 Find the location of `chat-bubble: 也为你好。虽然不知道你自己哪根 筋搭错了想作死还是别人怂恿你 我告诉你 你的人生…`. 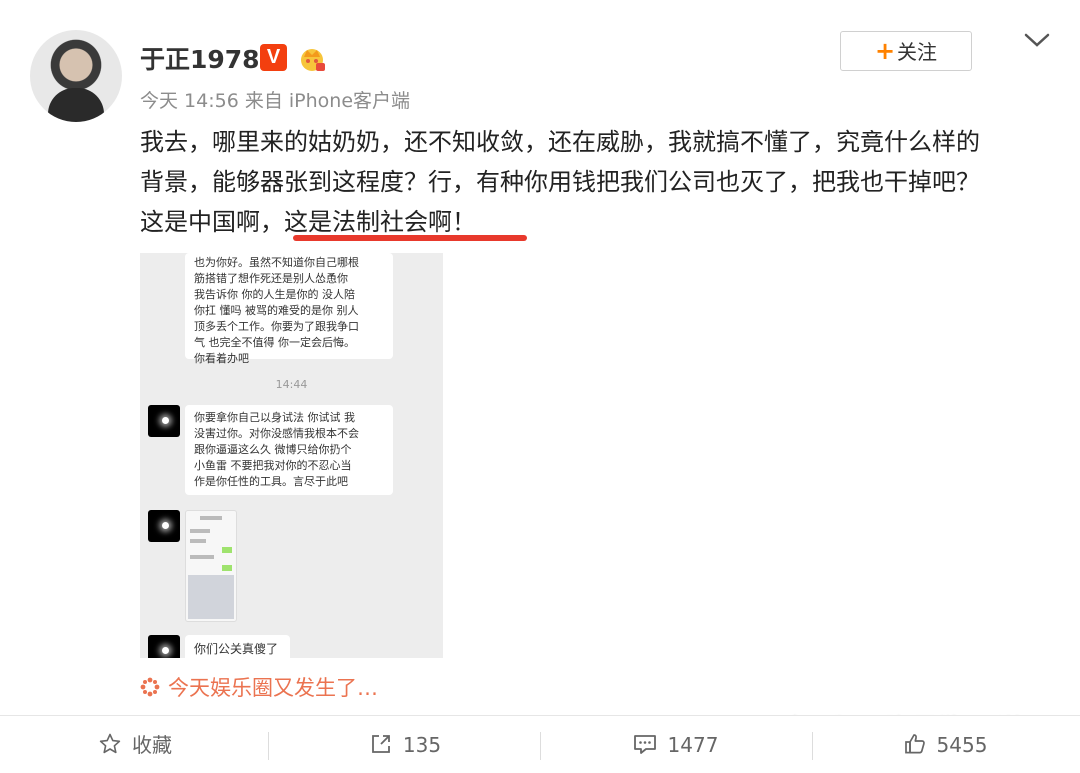

chat-bubble: 也为你好。虽然不知道你自己哪根 筋搭错了想作死还是别人怂恿你 我告诉你 你的人生… is located at coordinates (289, 309).